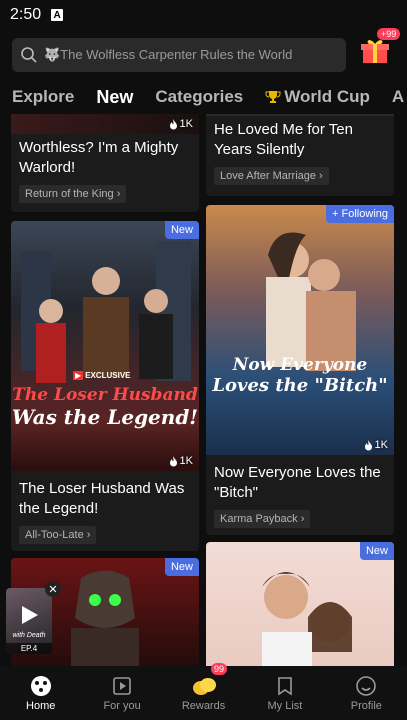 The height and width of the screenshot is (720, 407). Describe the element at coordinates (262, 519) in the screenshot. I see `genre-tag: Karma Payback ›` at that location.